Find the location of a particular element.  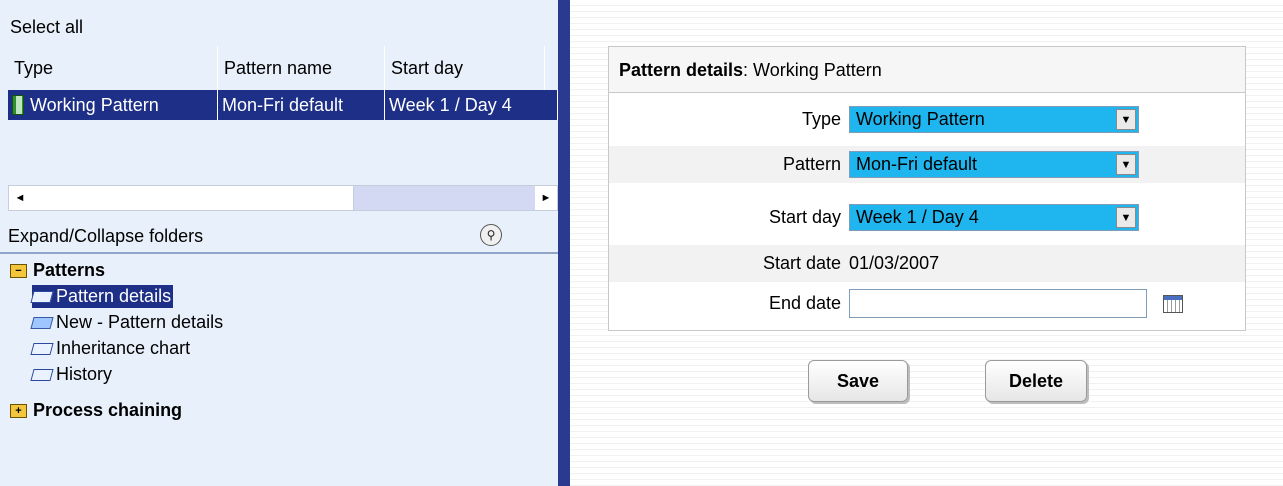

horizontal-scrollbar: ◄ ► is located at coordinates (283, 198).